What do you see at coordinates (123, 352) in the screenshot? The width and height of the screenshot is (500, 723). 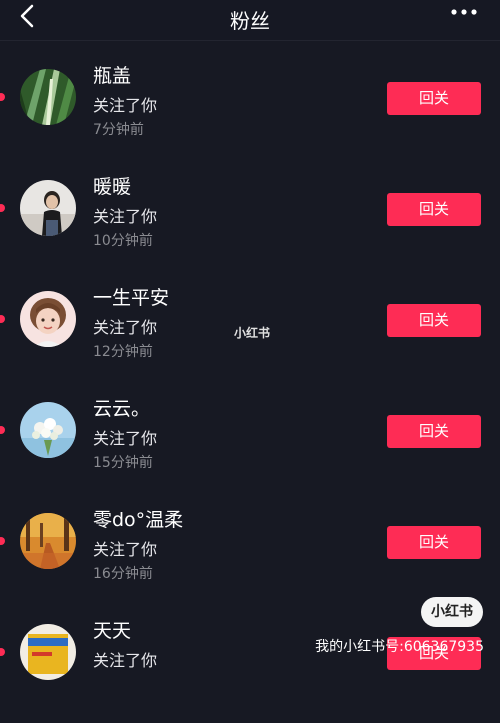 I see `follow-time: 12分钟前` at bounding box center [123, 352].